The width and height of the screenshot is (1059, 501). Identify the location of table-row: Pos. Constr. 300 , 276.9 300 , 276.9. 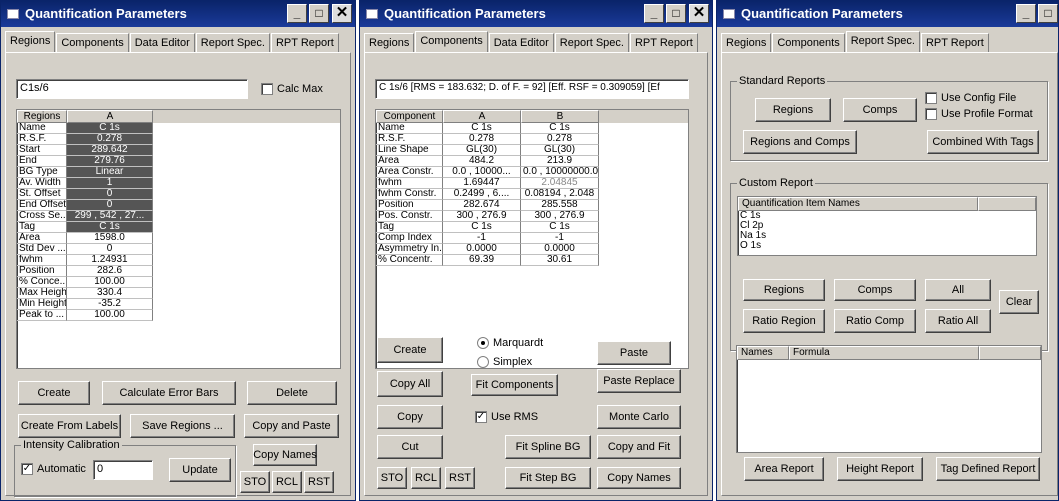
(532, 216).